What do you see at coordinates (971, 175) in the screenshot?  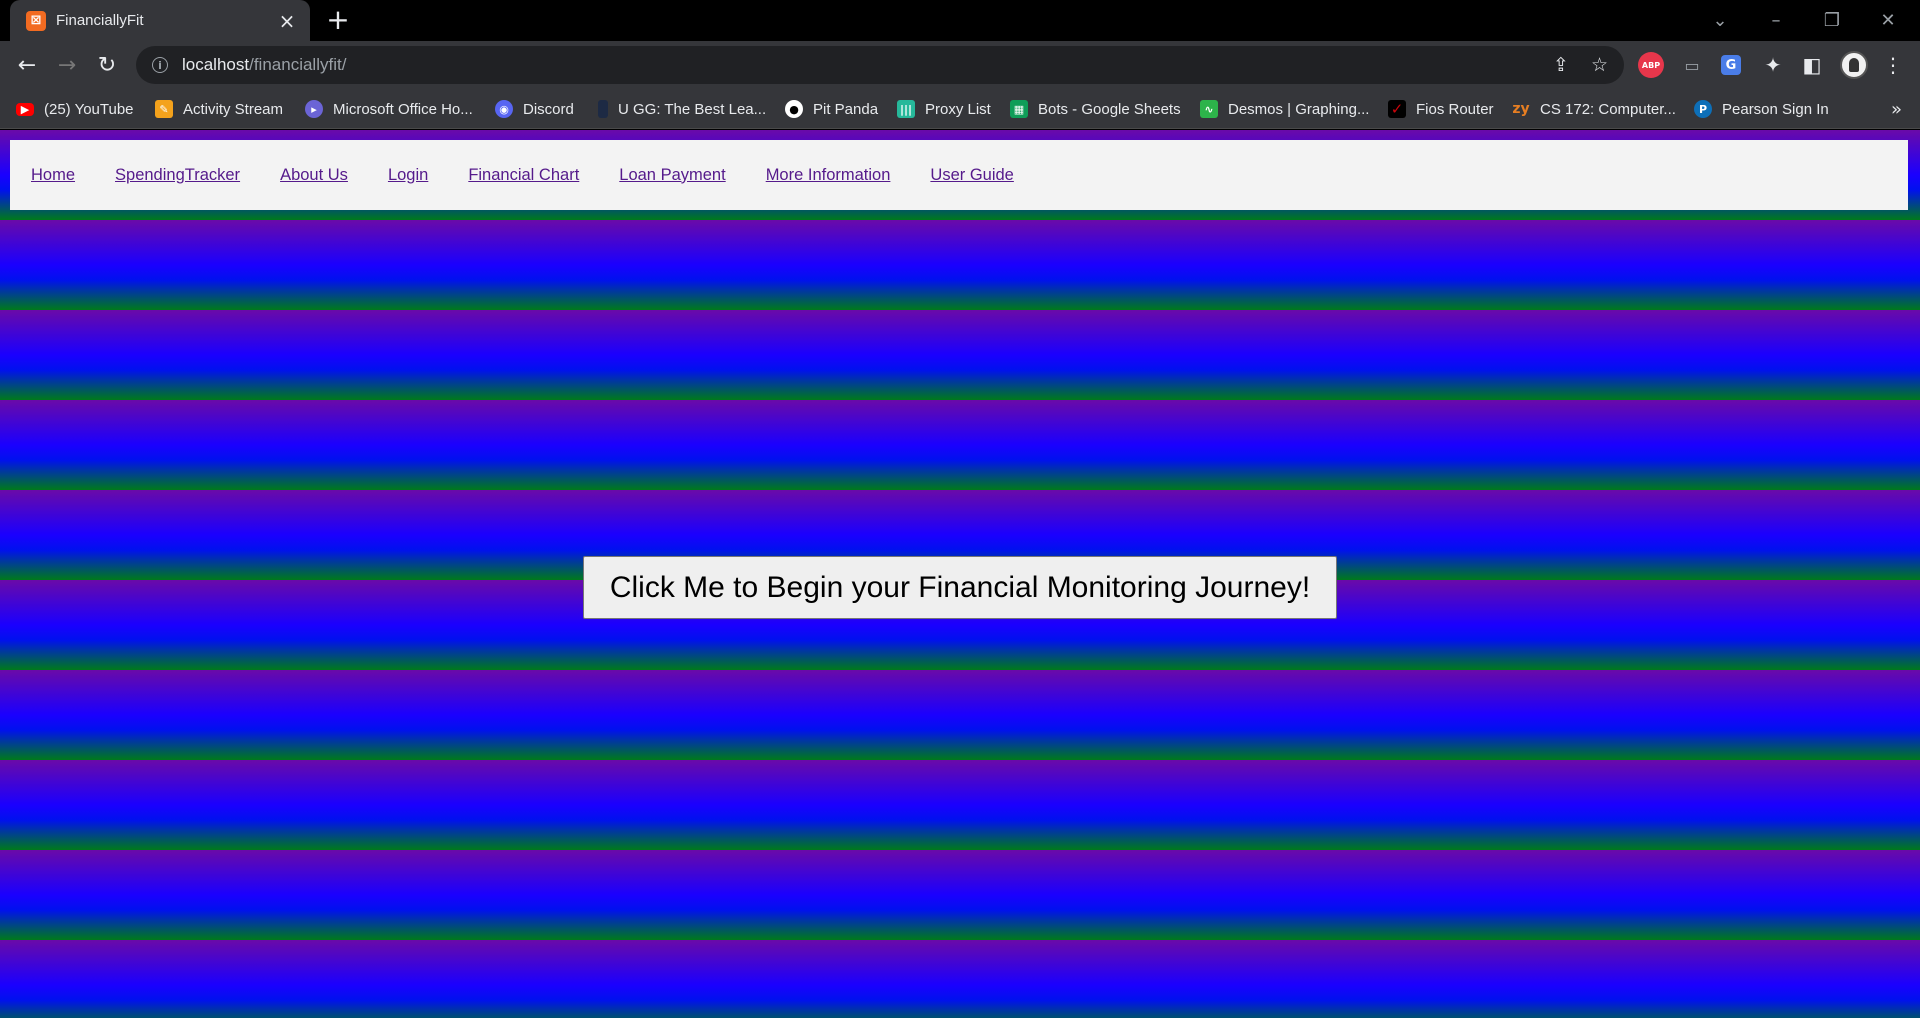 I see `nav-link-user-guide: User Guide` at bounding box center [971, 175].